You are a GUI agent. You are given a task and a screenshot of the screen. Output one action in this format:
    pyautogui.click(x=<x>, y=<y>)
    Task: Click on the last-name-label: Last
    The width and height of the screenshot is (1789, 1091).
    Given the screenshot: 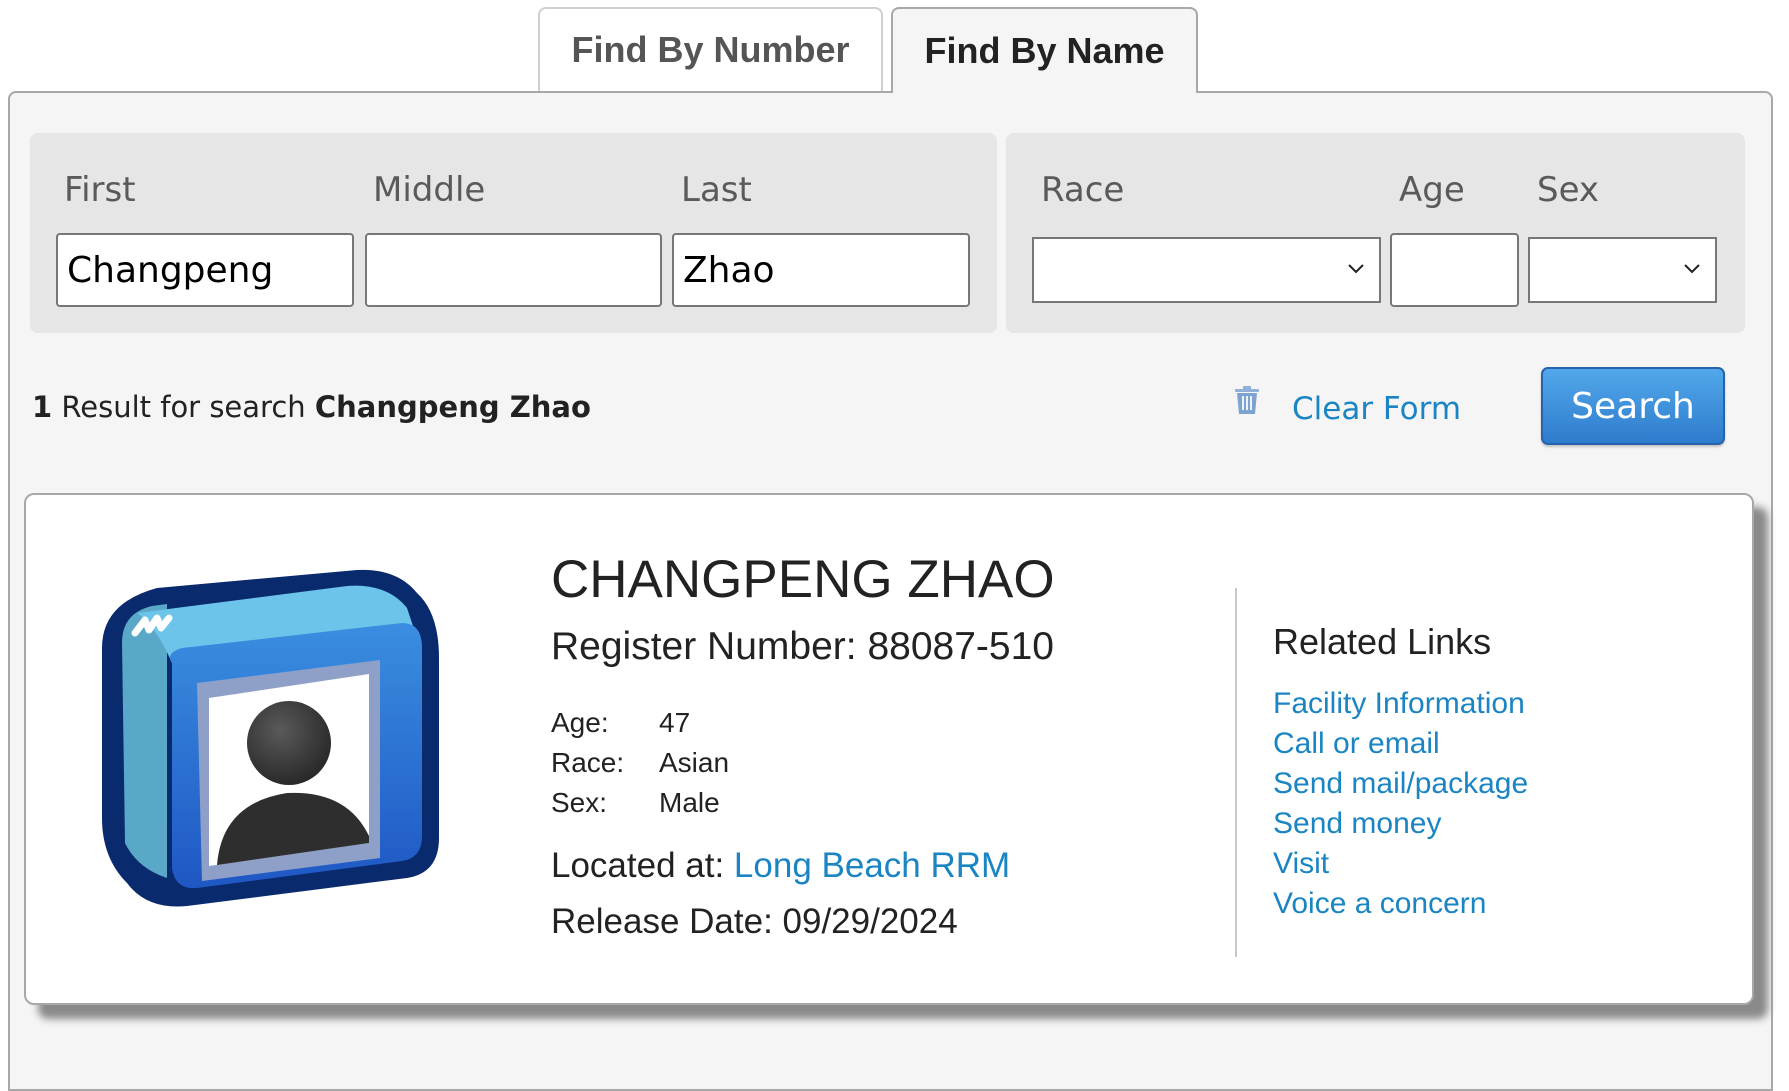 What is the action you would take?
    pyautogui.click(x=716, y=190)
    